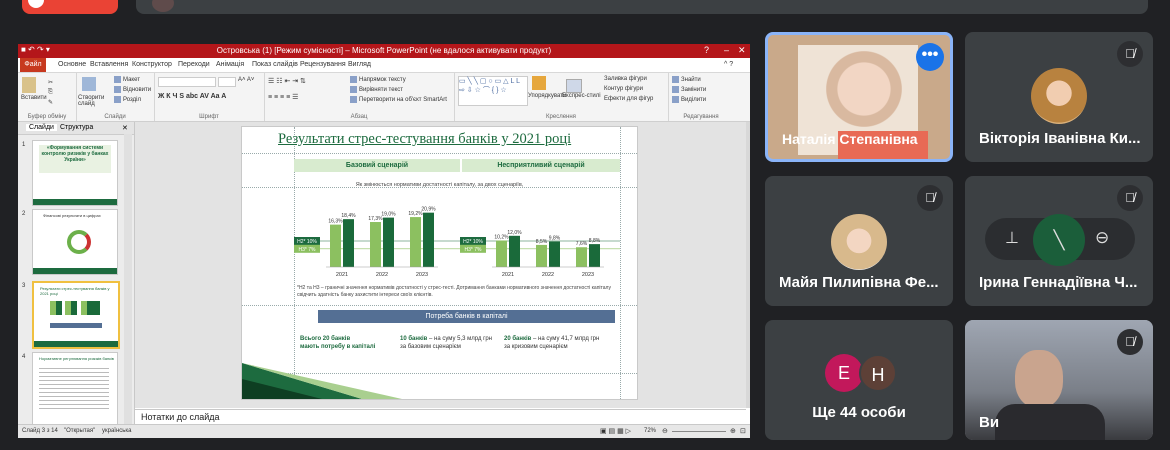 The image size is (1170, 450). What do you see at coordinates (859, 412) in the screenshot?
I see `more-participants-label: Ще 44 особи` at bounding box center [859, 412].